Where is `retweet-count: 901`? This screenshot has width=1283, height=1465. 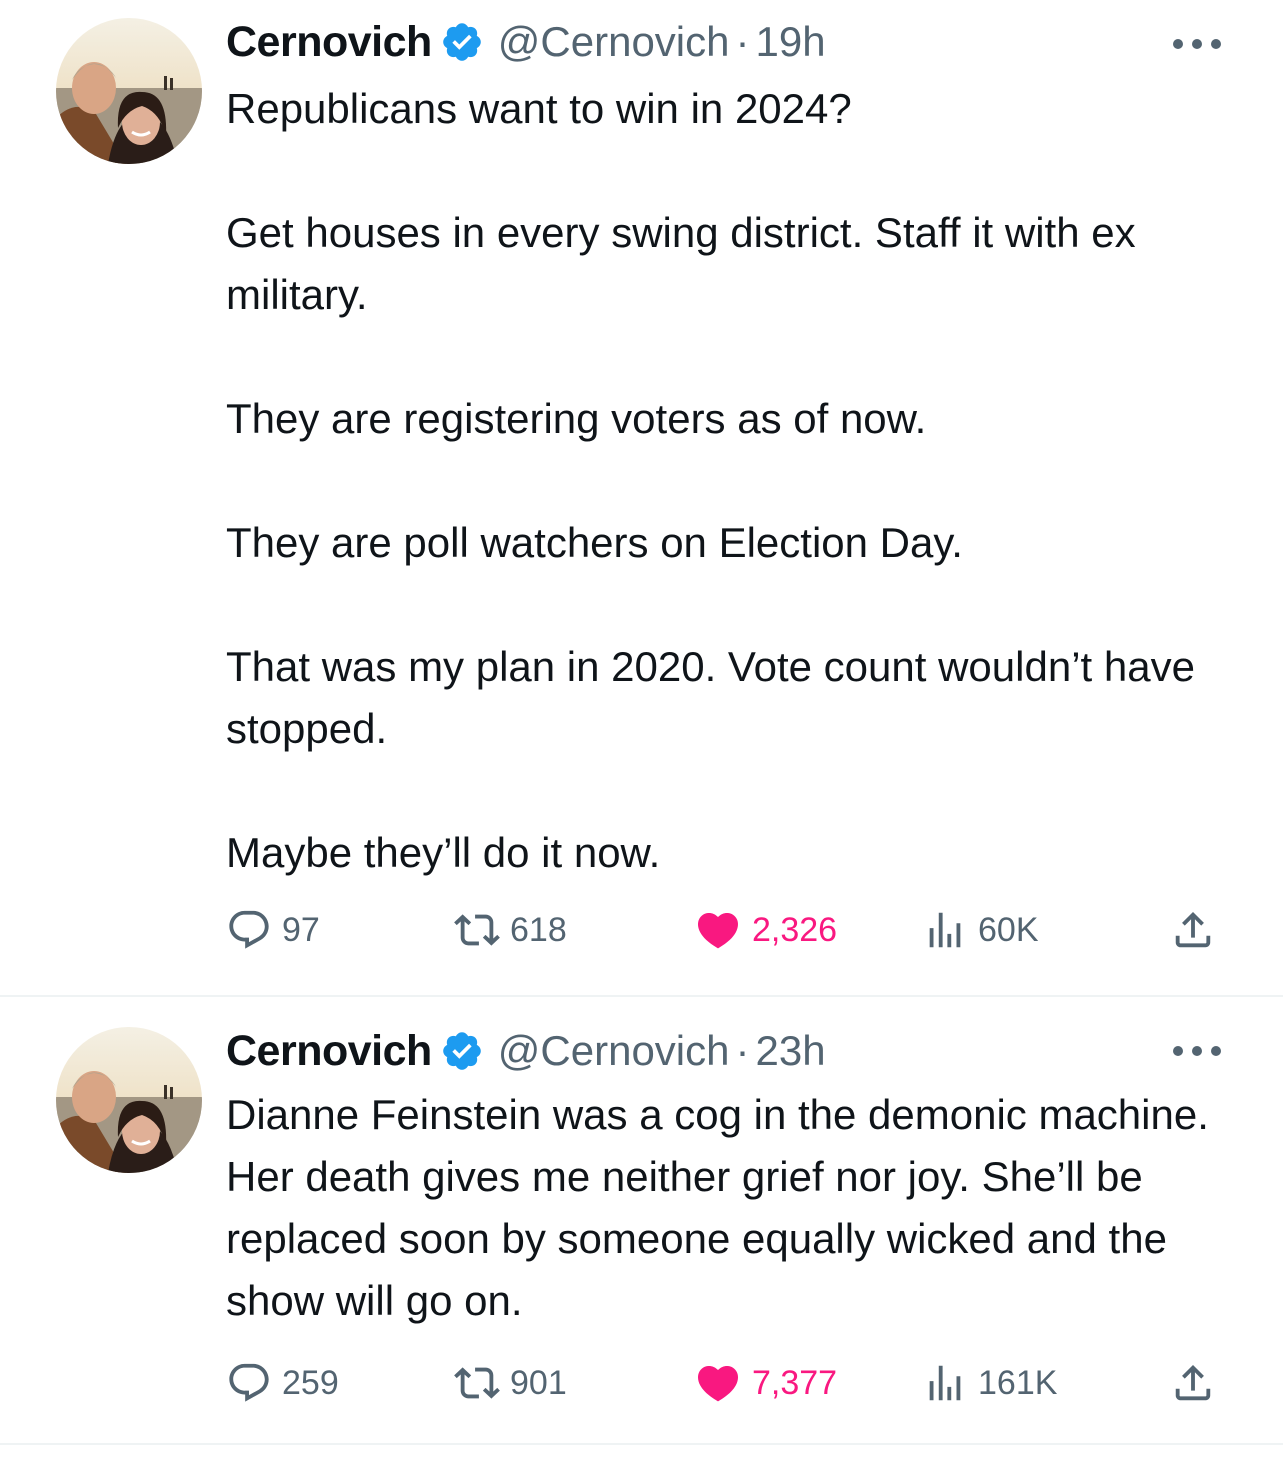 retweet-count: 901 is located at coordinates (538, 1382).